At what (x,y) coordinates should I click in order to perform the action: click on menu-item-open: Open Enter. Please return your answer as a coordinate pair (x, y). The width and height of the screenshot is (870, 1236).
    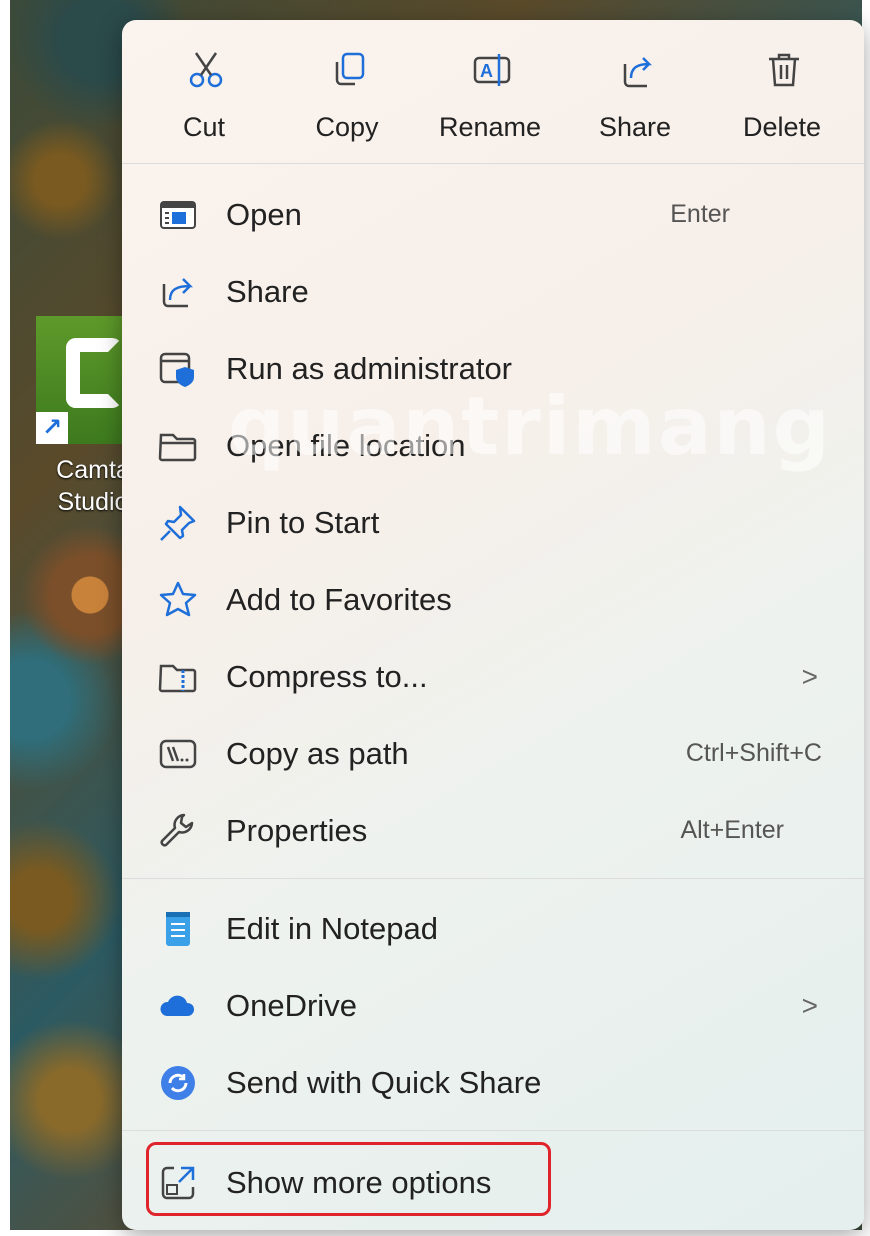
    Looking at the image, I should click on (493, 214).